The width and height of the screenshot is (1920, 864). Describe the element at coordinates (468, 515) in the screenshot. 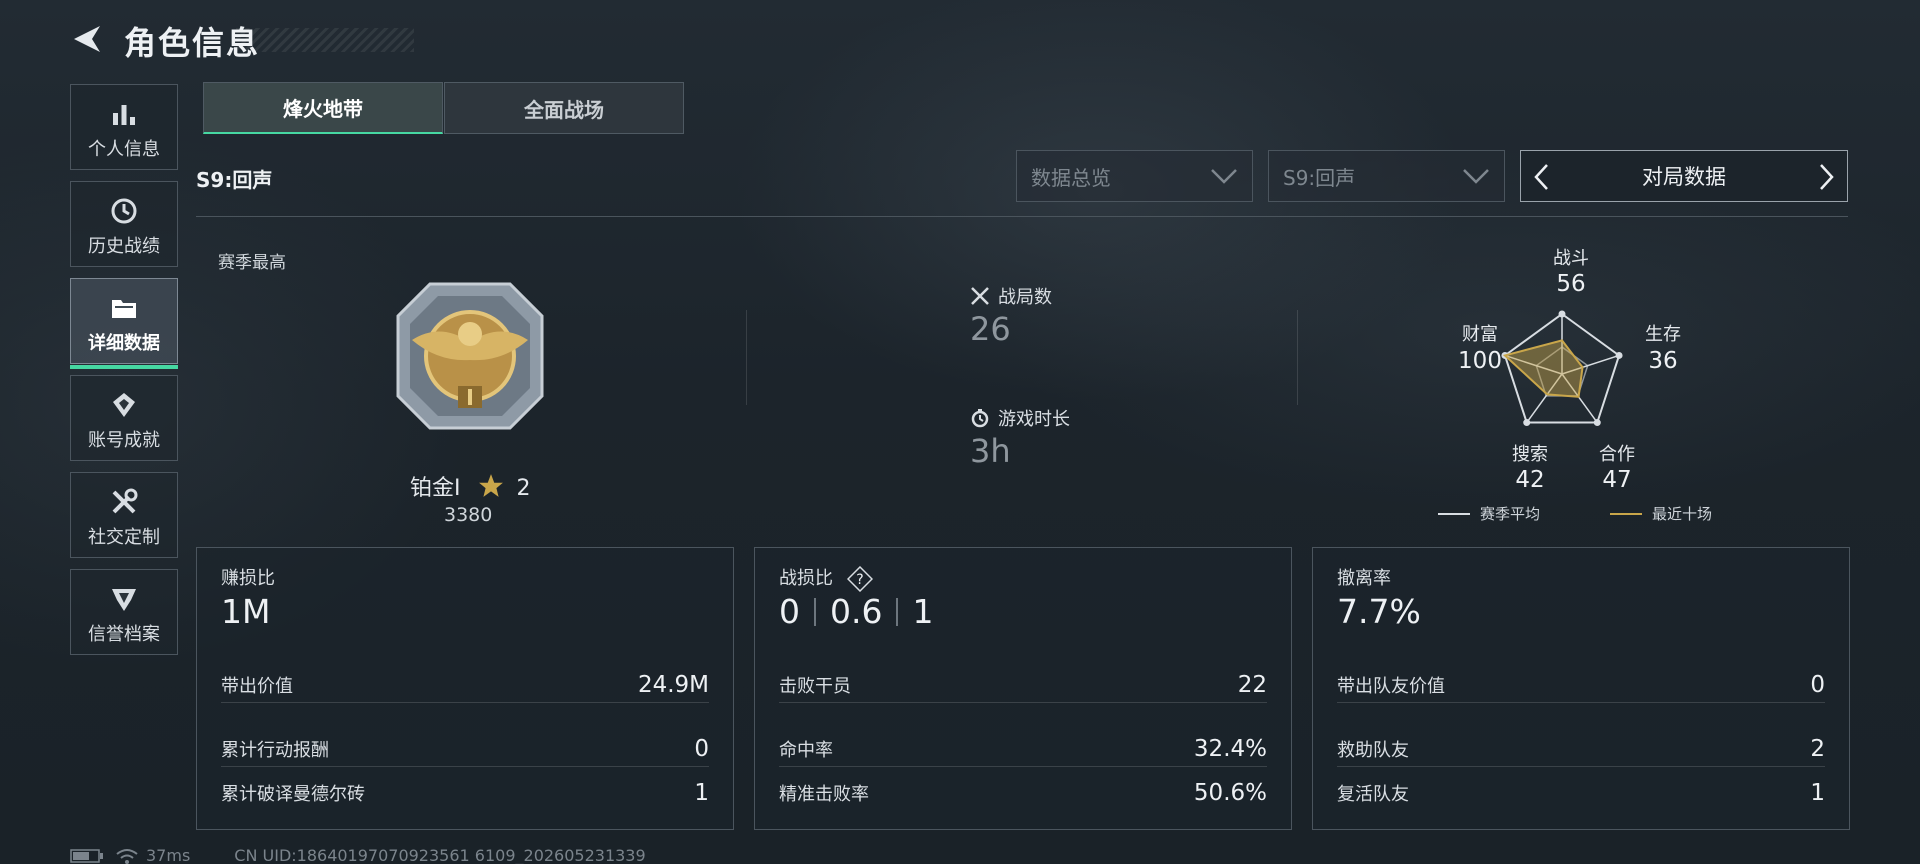

I see `rank-score: 3380` at that location.